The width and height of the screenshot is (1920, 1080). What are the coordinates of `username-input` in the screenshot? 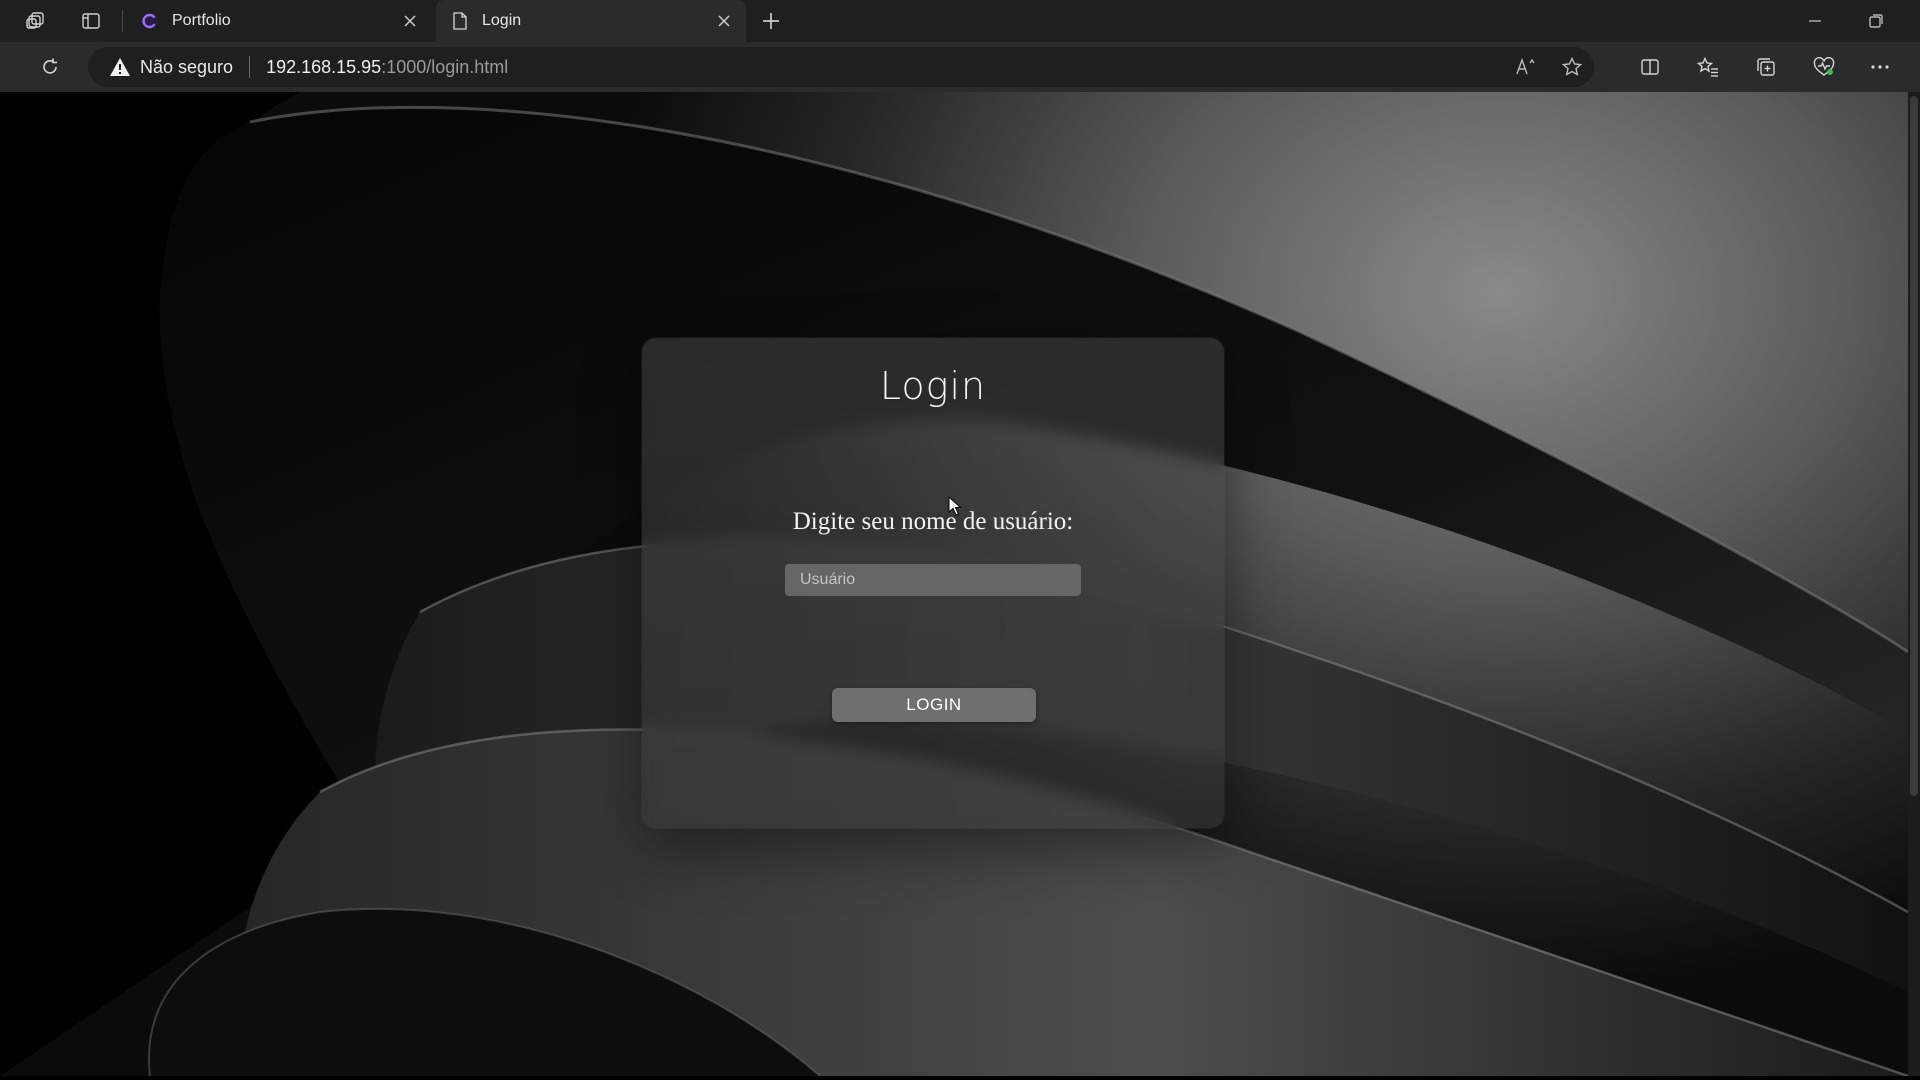 It's located at (933, 580).